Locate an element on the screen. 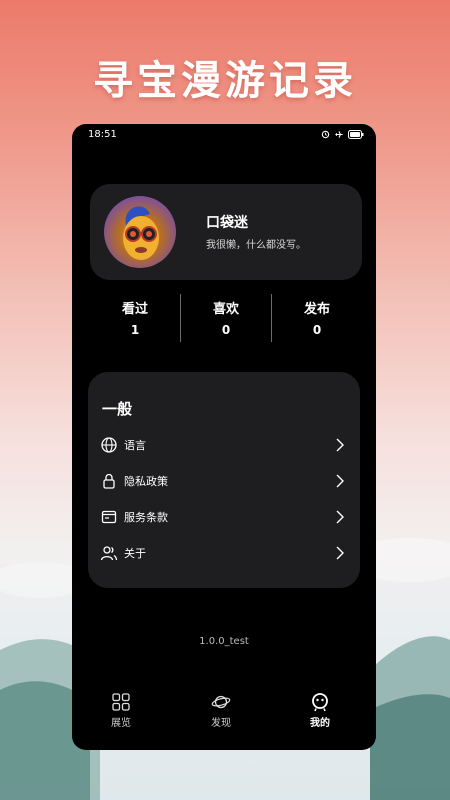  menu-item-terms-of-service: 服务条款 is located at coordinates (224, 517).